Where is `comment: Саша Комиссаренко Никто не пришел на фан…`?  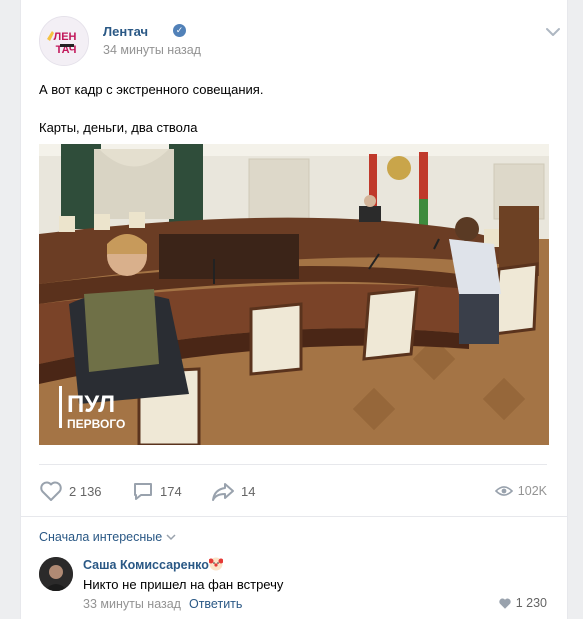 comment: Саша Комиссаренко Никто не пришел на фан… is located at coordinates (293, 587).